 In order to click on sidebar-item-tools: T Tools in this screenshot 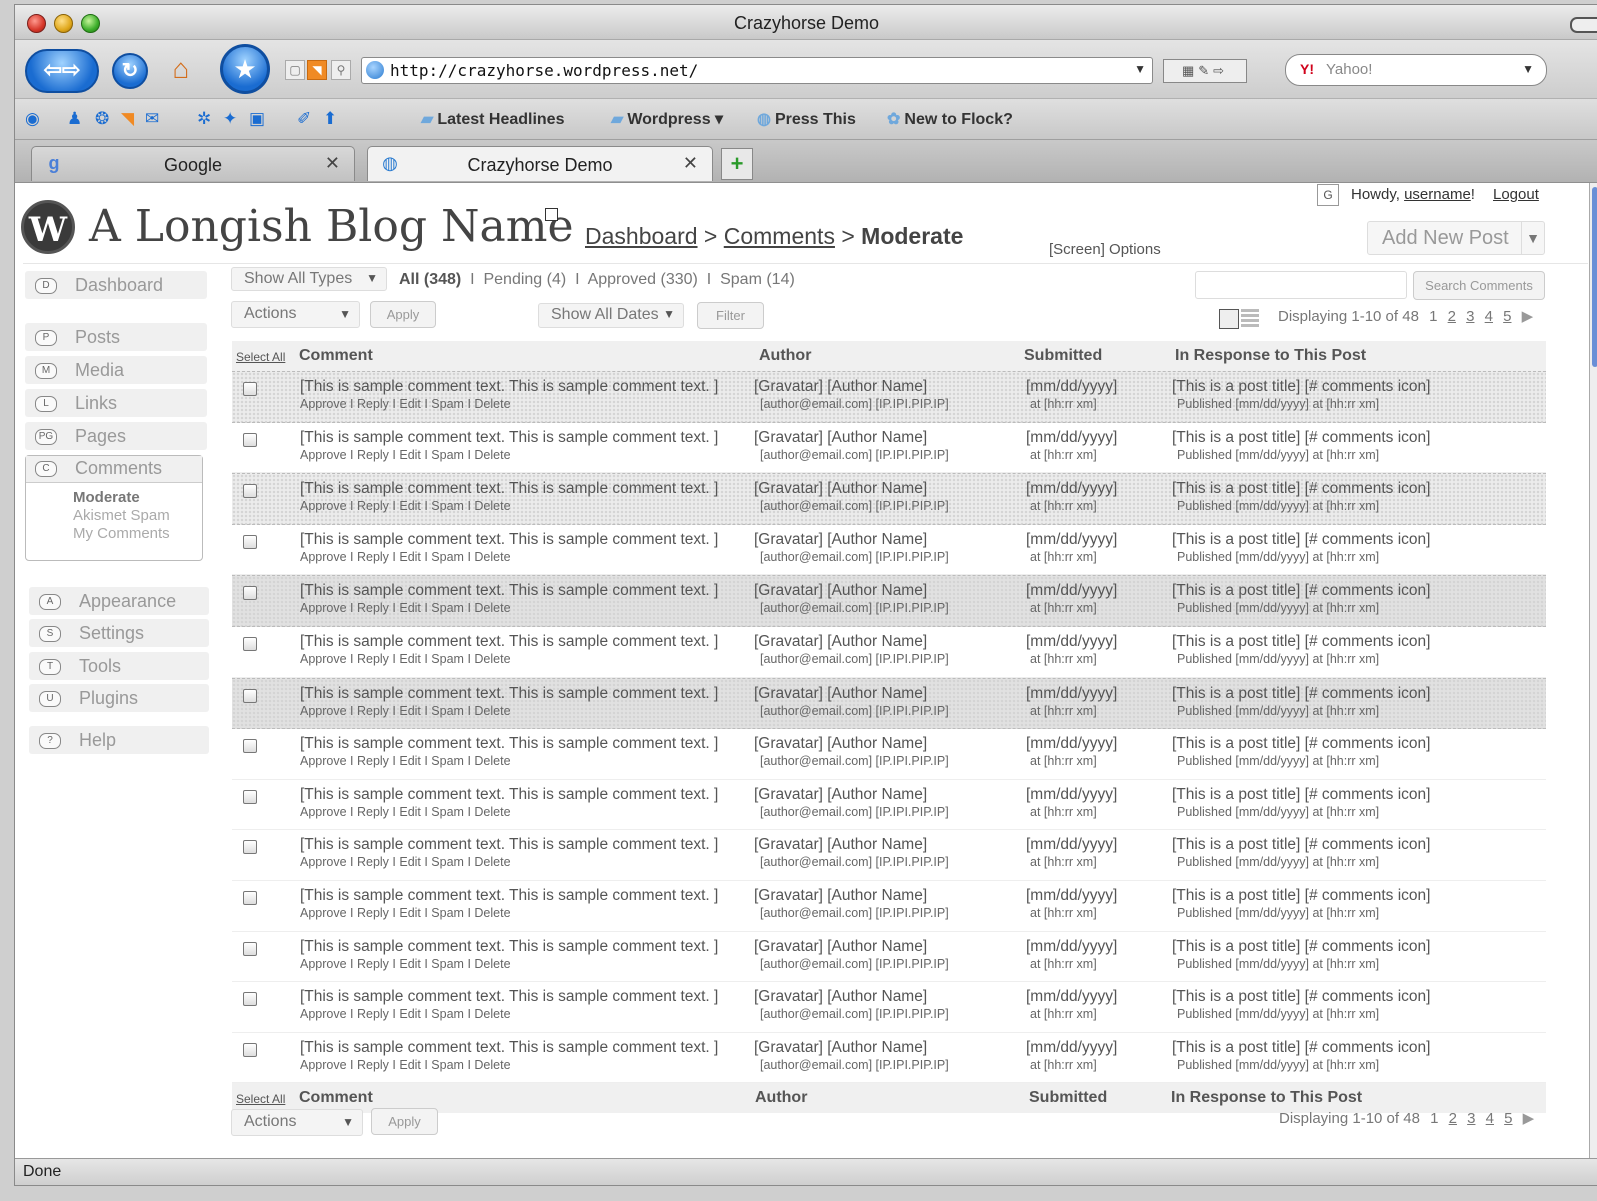, I will do `click(119, 666)`.